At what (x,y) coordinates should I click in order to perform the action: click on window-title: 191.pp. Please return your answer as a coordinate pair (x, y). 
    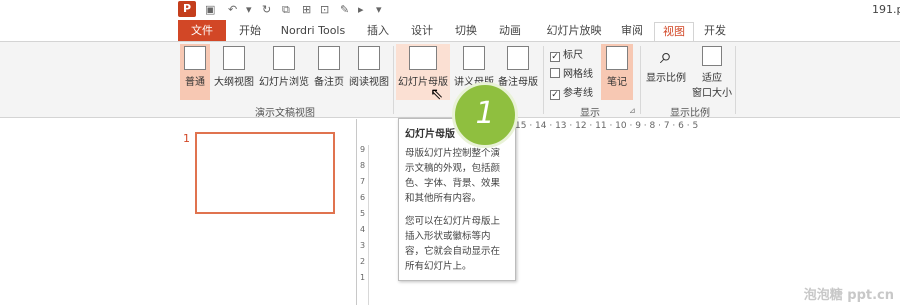
    Looking at the image, I should click on (886, 9).